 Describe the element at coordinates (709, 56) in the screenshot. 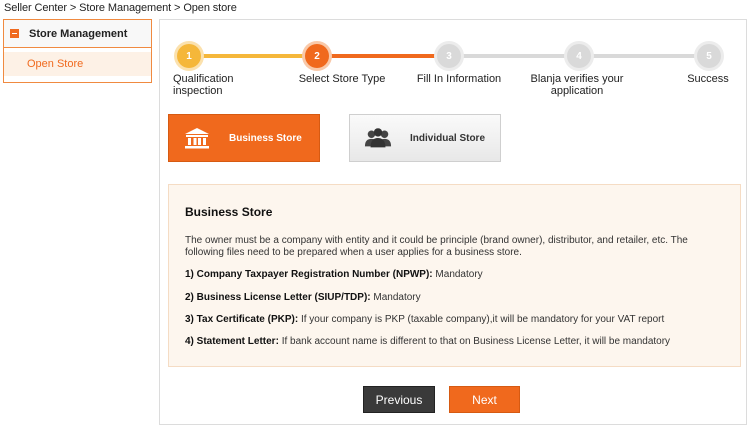

I see `step-5-circle: 5` at that location.